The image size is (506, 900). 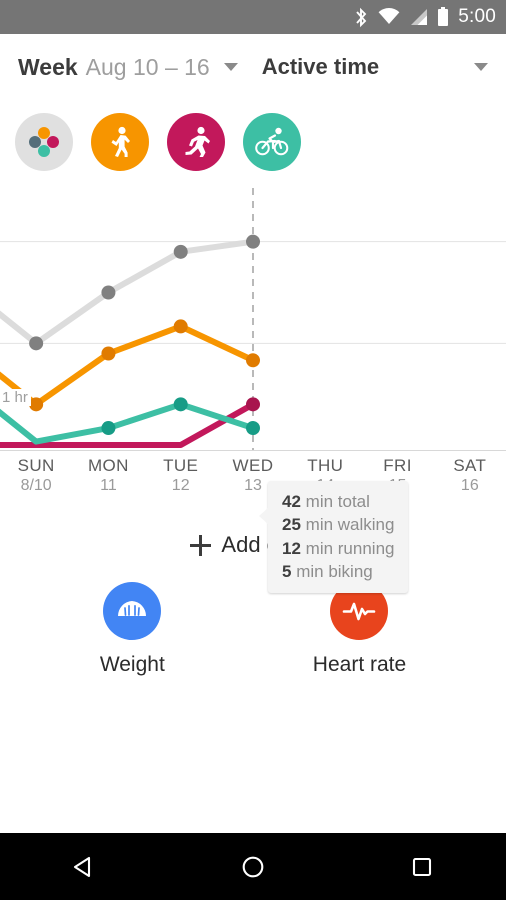 I want to click on biking-icon, so click(x=272, y=141).